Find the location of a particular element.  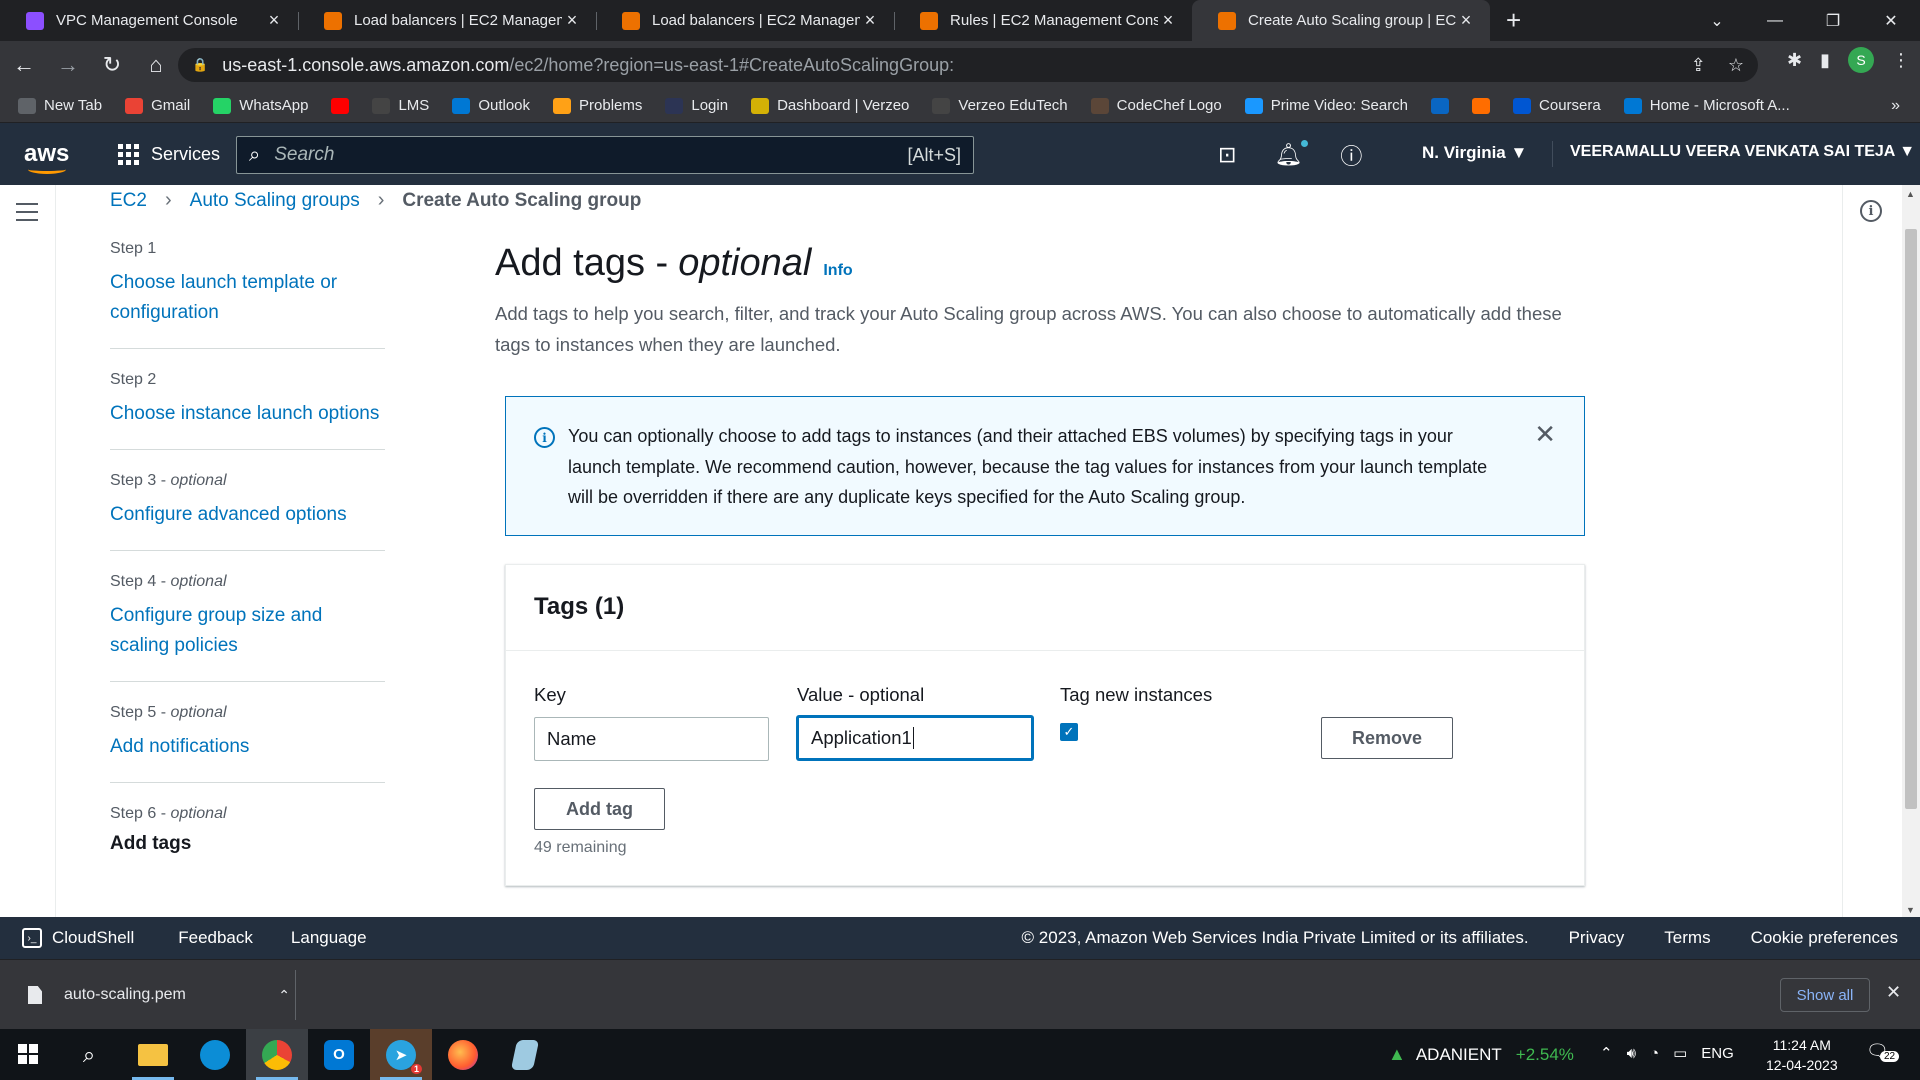

telegram-icon: ➤ 1 is located at coordinates (401, 1054).